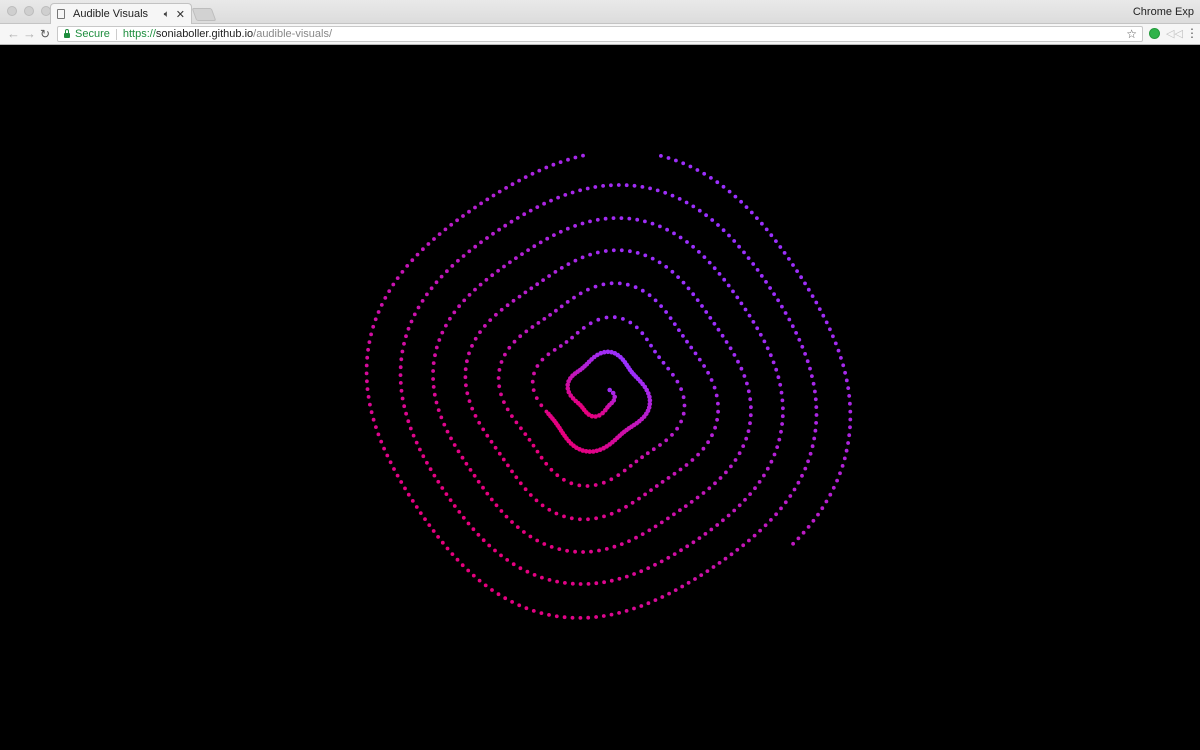  I want to click on minimize-window-button, so click(29, 11).